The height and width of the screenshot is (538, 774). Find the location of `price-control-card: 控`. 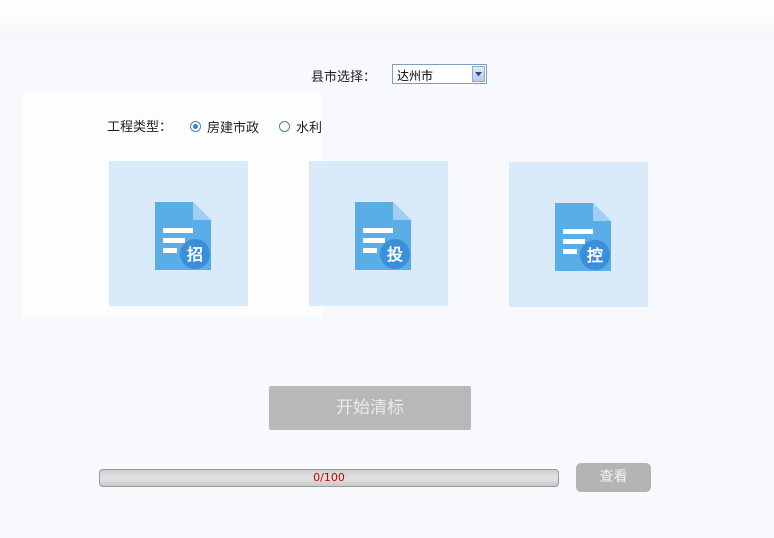

price-control-card: 控 is located at coordinates (578, 234).